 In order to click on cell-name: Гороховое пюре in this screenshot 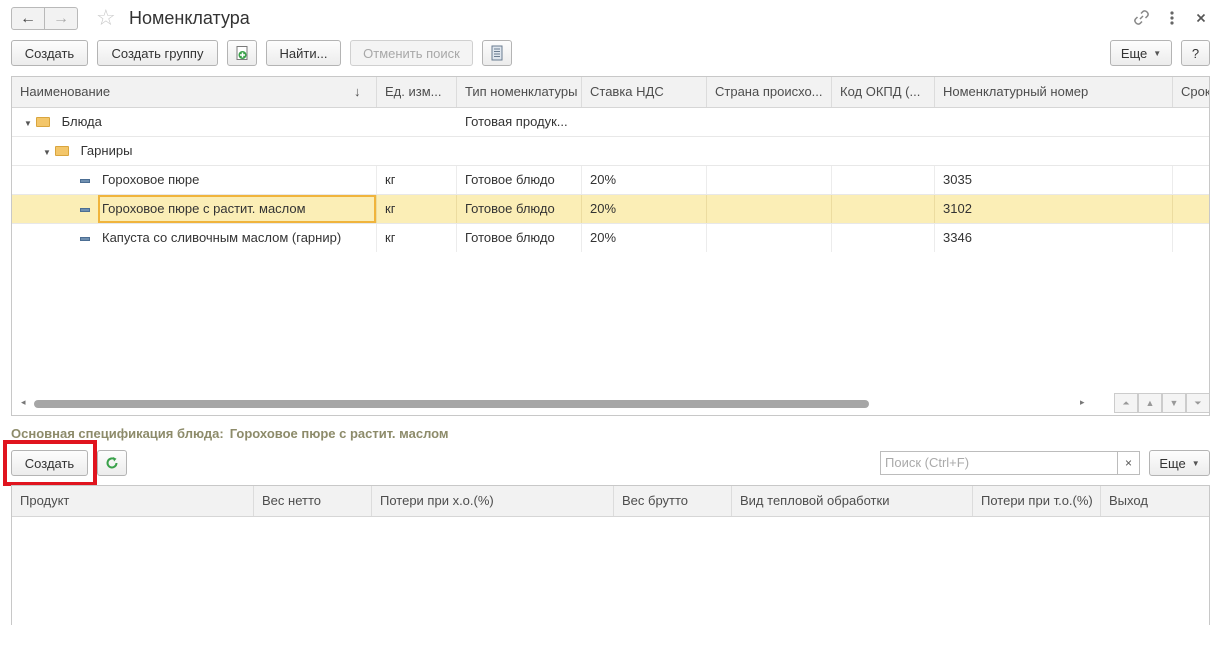, I will do `click(151, 179)`.